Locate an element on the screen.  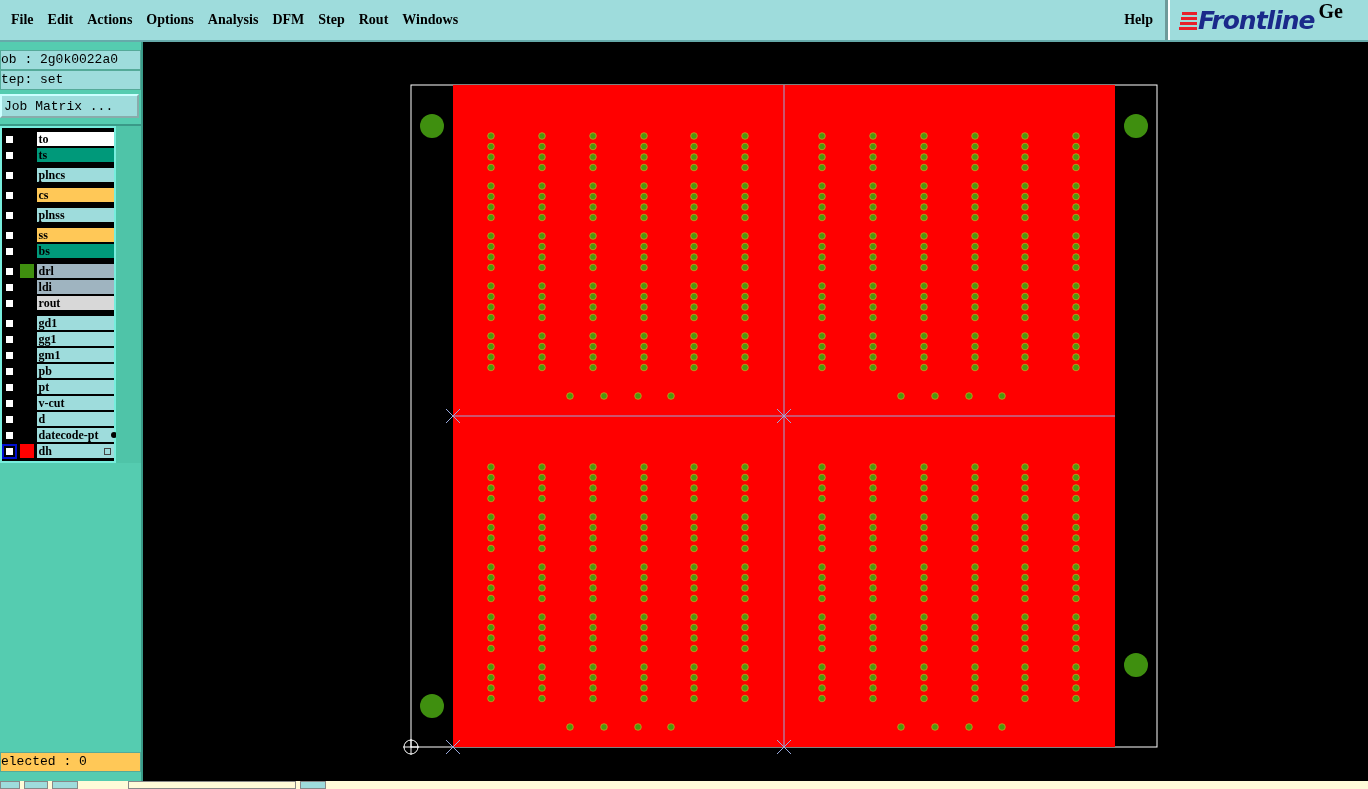
layer-name: to is located at coordinates (75, 139).